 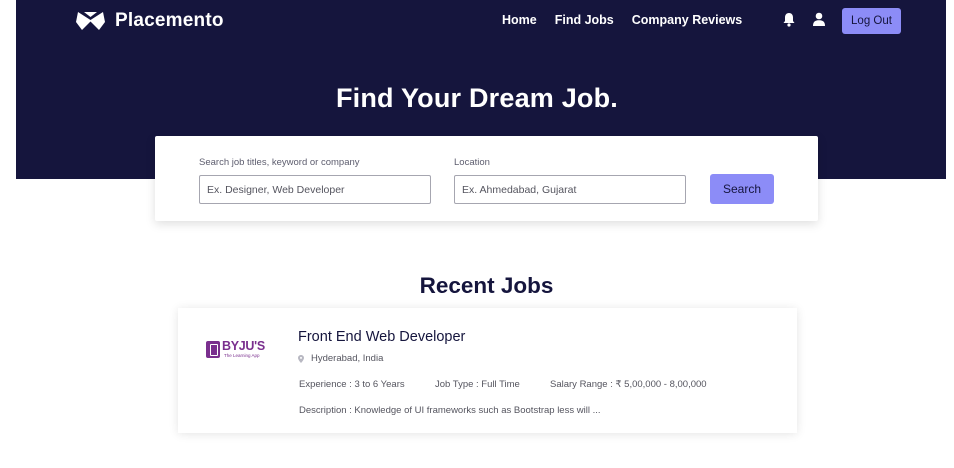 What do you see at coordinates (352, 384) in the screenshot?
I see `job-experience: Experience : 3 to 6 Years` at bounding box center [352, 384].